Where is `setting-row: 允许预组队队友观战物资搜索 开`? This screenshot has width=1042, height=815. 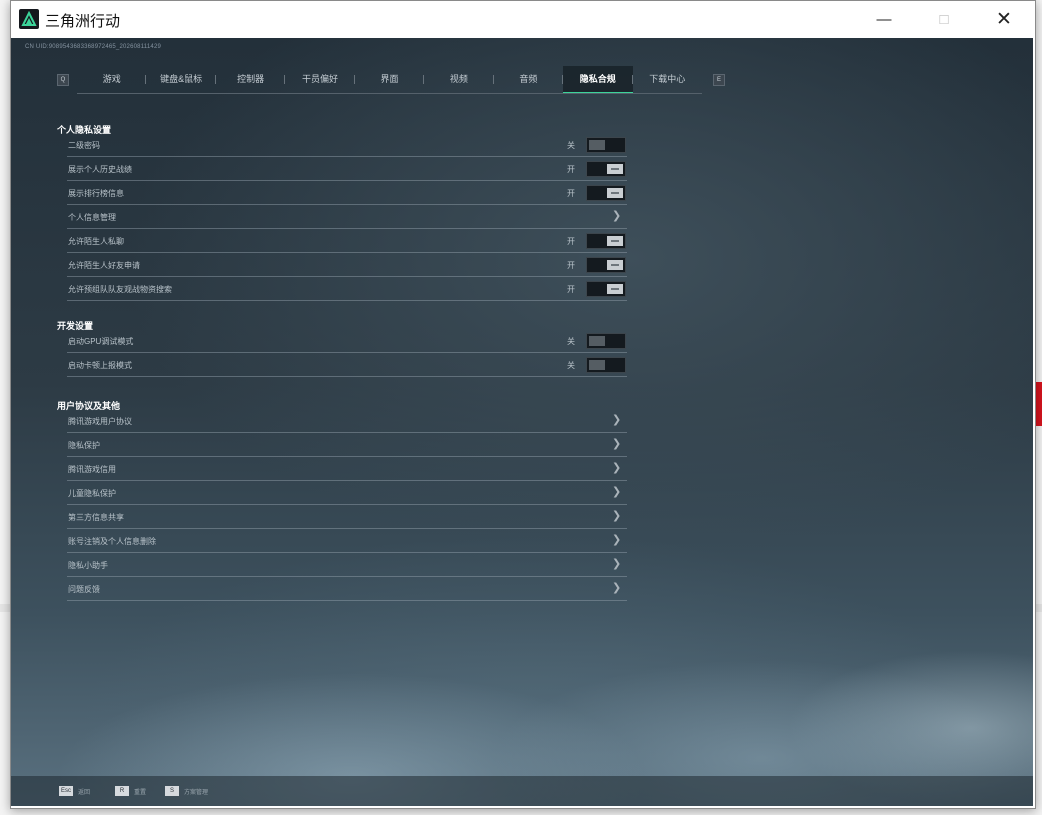 setting-row: 允许预组队队友观战物资搜索 开 is located at coordinates (347, 289).